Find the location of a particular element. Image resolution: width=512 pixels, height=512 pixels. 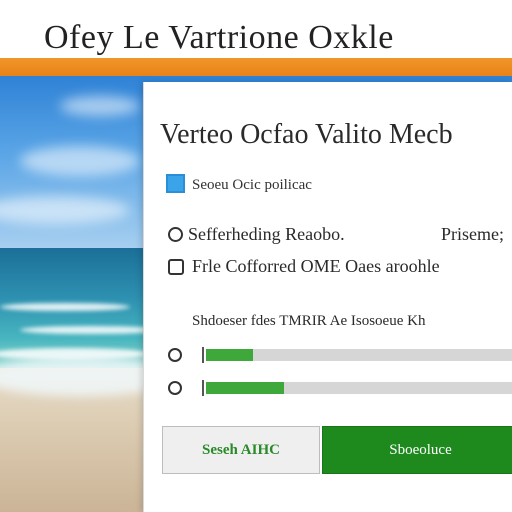

accent-bar is located at coordinates (256, 67).